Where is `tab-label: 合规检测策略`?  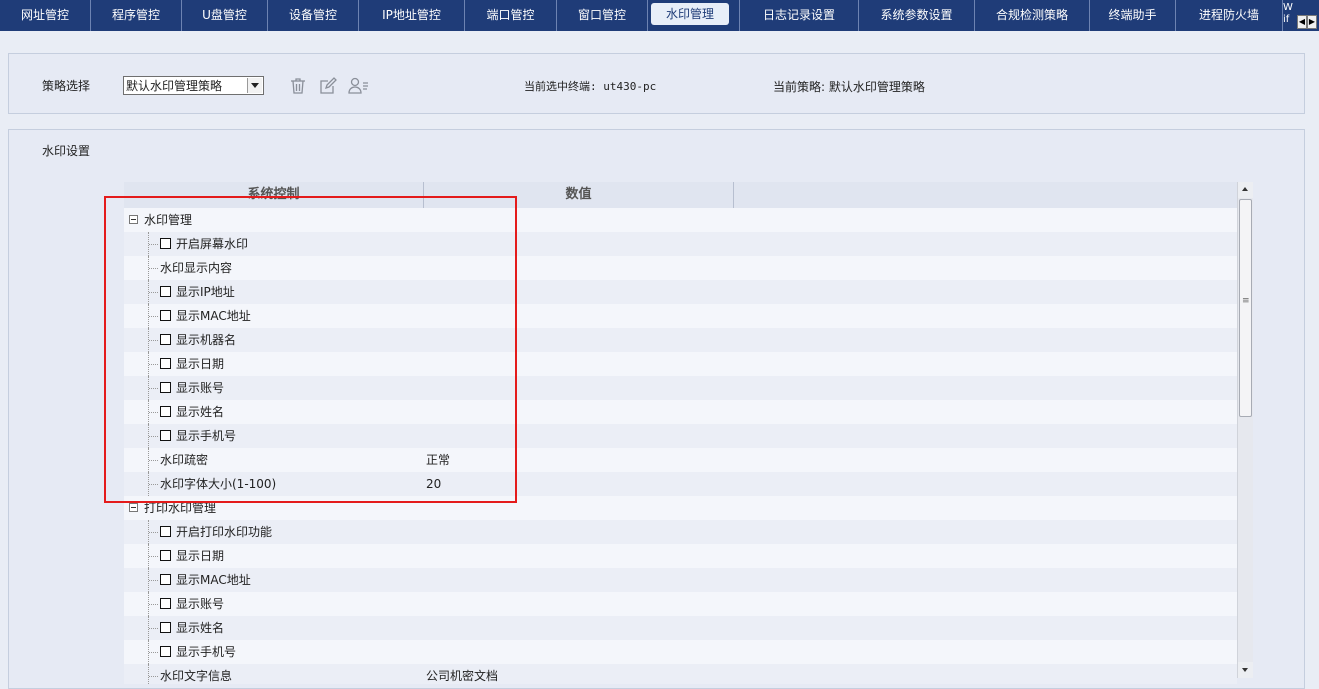
tab-label: 合规检测策略 is located at coordinates (1031, 15).